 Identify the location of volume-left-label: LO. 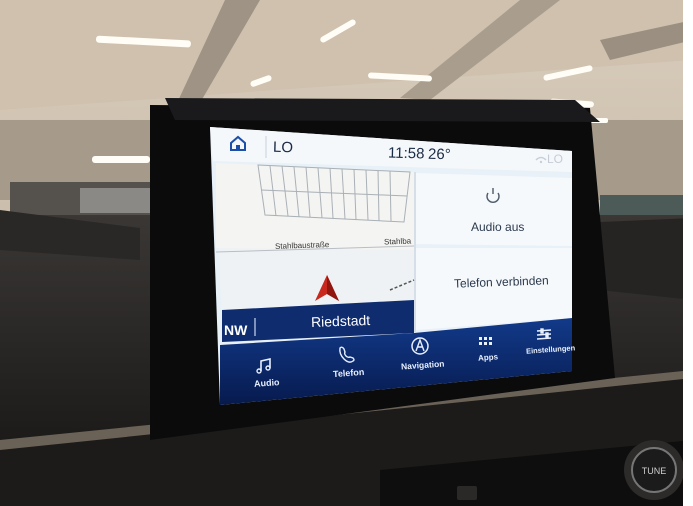
(283, 147).